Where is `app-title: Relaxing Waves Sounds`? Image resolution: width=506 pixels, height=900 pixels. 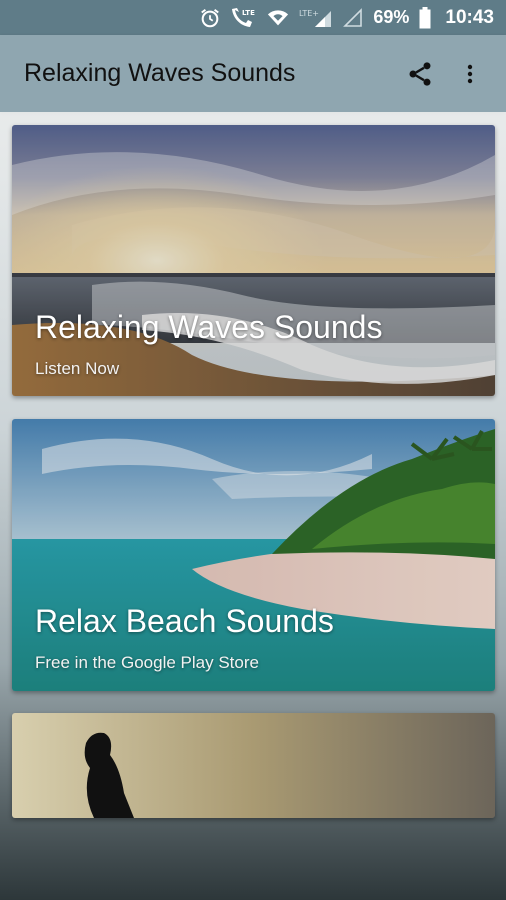
app-title: Relaxing Waves Sounds is located at coordinates (160, 73).